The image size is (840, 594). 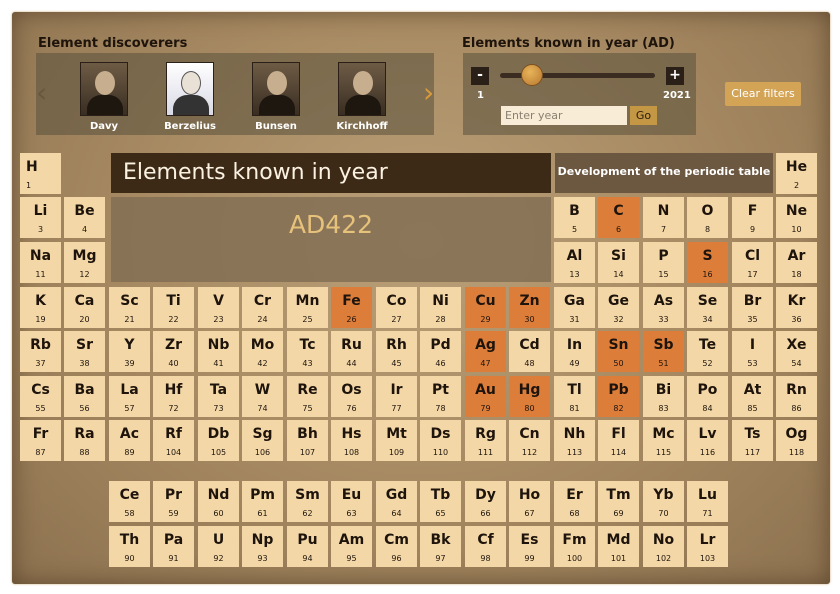 What do you see at coordinates (129, 396) in the screenshot?
I see `element-cell-la: La 57` at bounding box center [129, 396].